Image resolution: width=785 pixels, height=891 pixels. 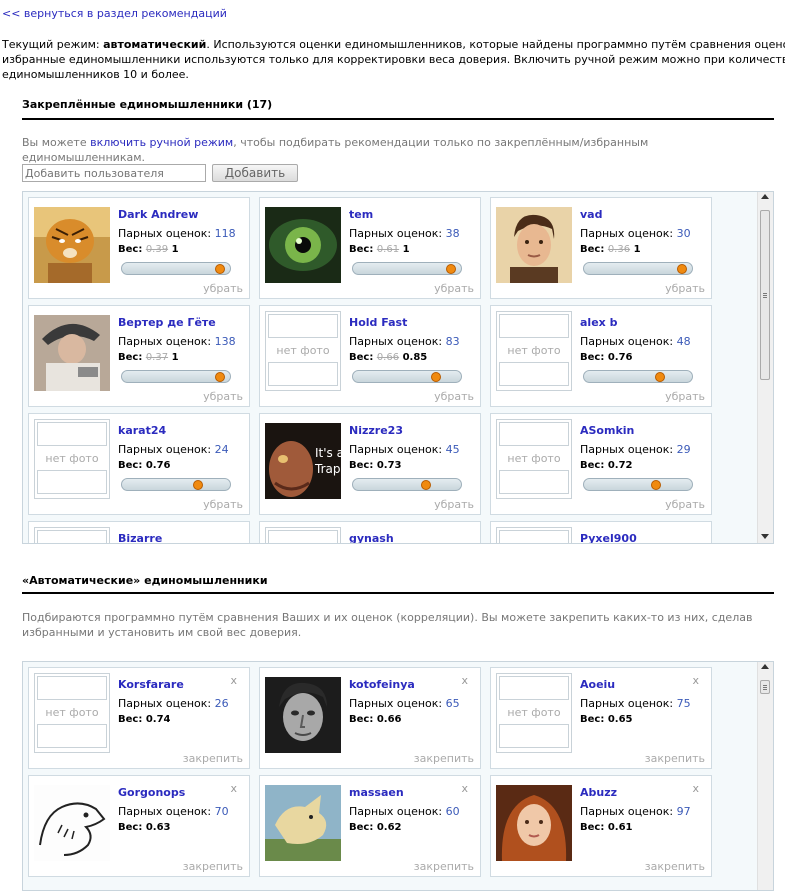 I want to click on username-link: Aoeiu, so click(x=597, y=684).